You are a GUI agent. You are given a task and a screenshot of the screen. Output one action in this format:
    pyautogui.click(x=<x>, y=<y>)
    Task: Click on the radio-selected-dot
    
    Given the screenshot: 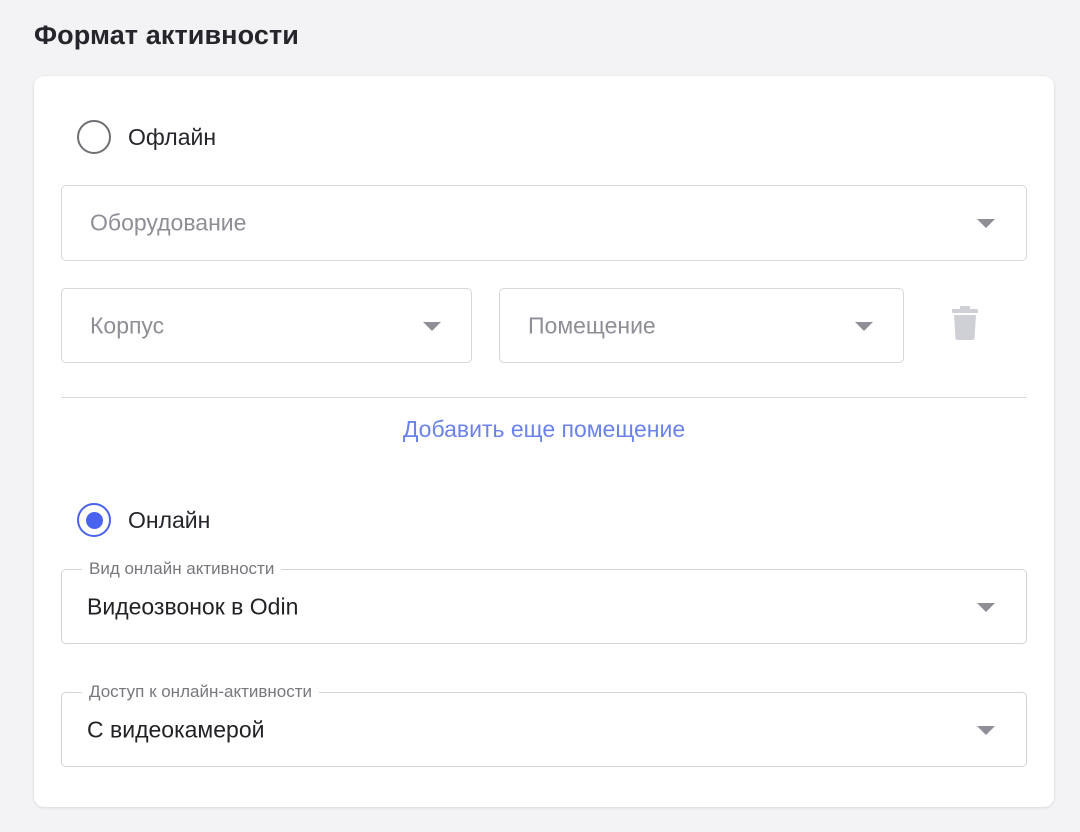 What is the action you would take?
    pyautogui.click(x=94, y=520)
    